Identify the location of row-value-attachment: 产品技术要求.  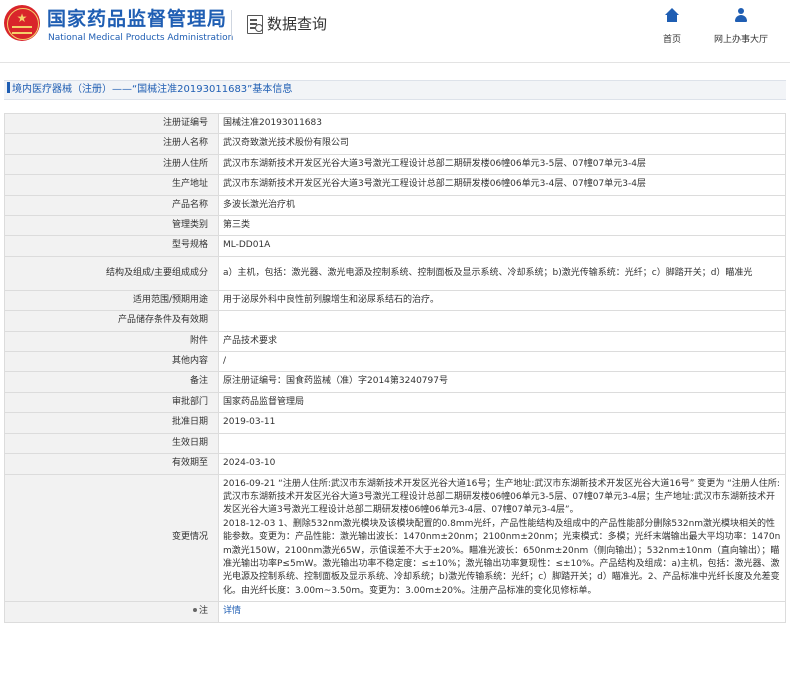
(502, 341).